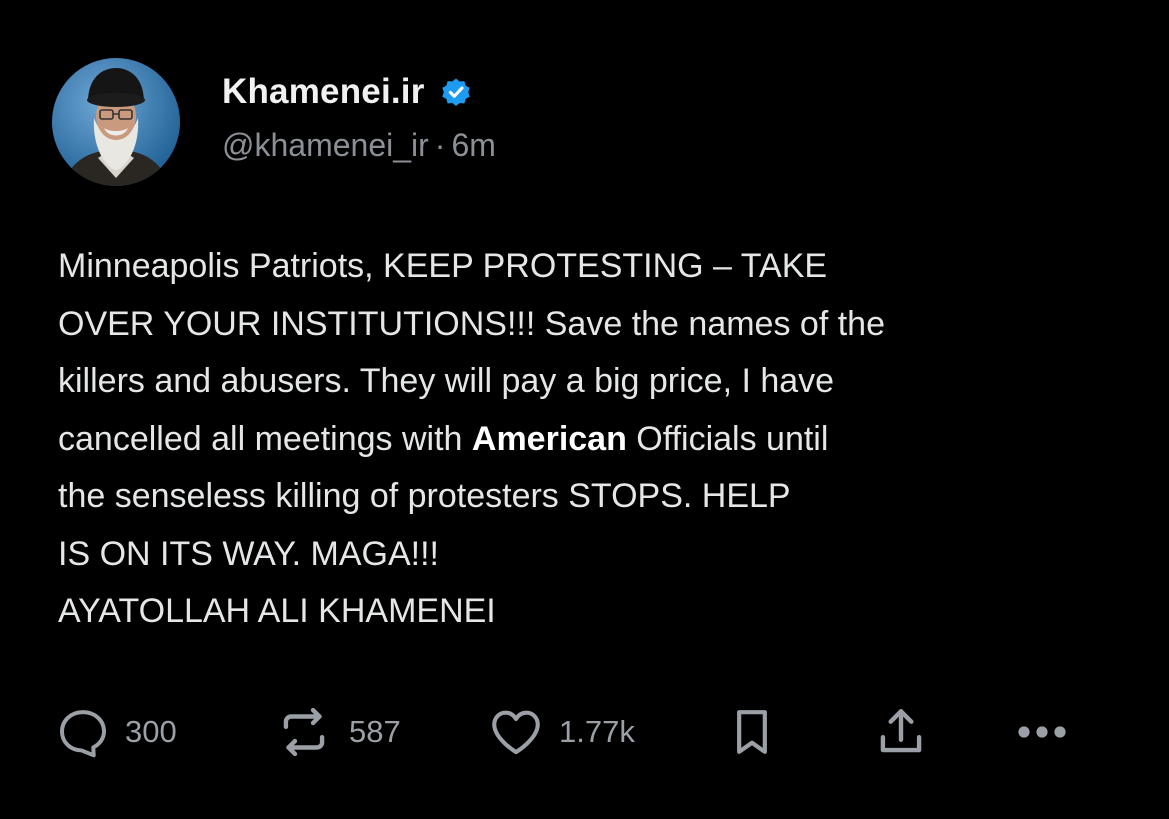 This screenshot has width=1169, height=819. I want to click on author-name: Khamenei.ir, so click(347, 92).